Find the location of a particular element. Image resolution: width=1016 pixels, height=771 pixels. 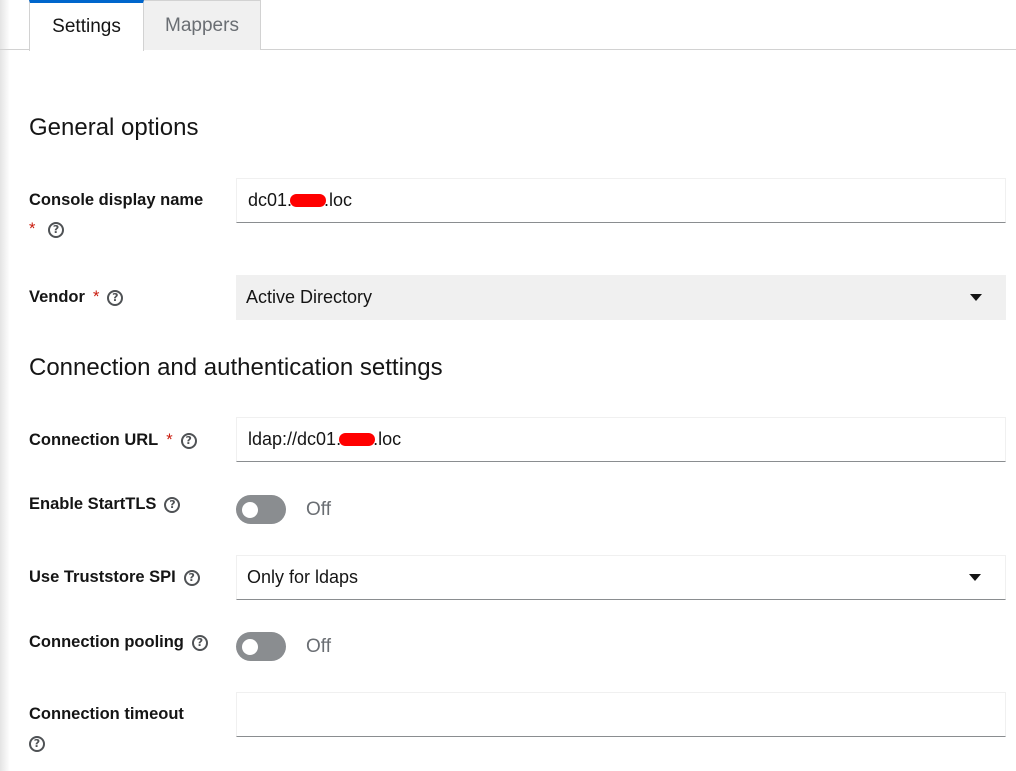

connection-url-label: Connection URL *? is located at coordinates (113, 440).